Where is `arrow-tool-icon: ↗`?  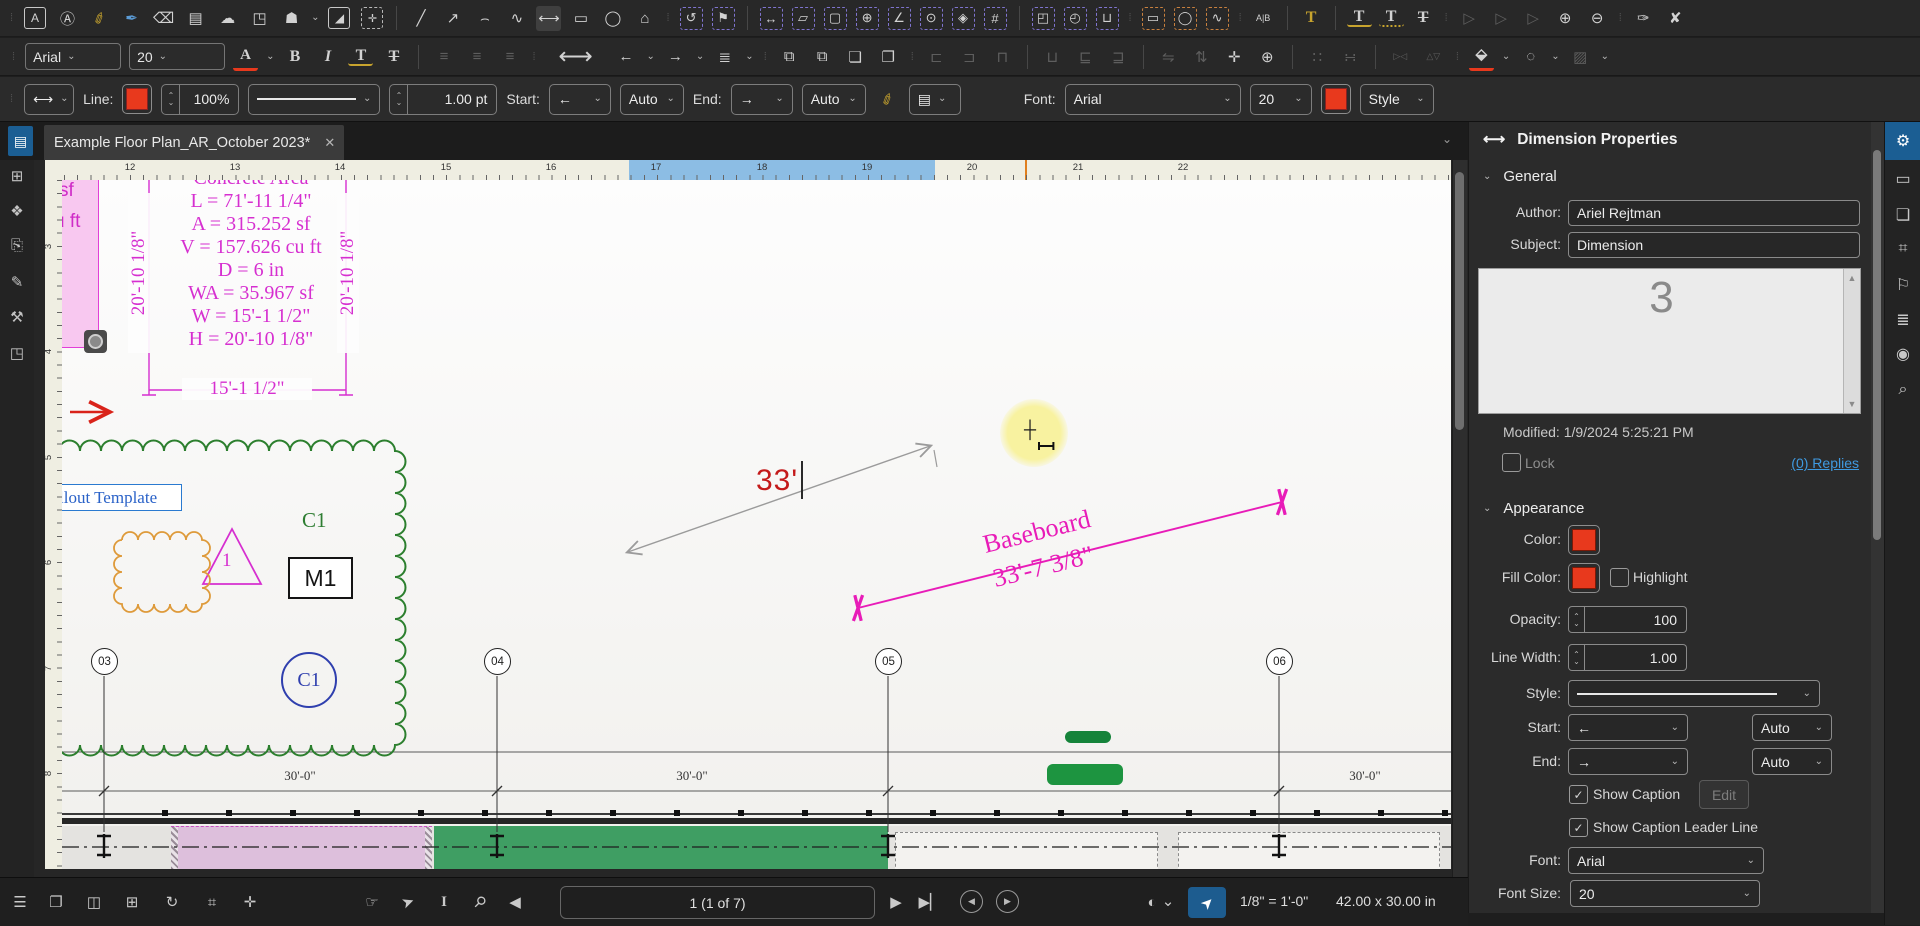 arrow-tool-icon: ↗ is located at coordinates (452, 18).